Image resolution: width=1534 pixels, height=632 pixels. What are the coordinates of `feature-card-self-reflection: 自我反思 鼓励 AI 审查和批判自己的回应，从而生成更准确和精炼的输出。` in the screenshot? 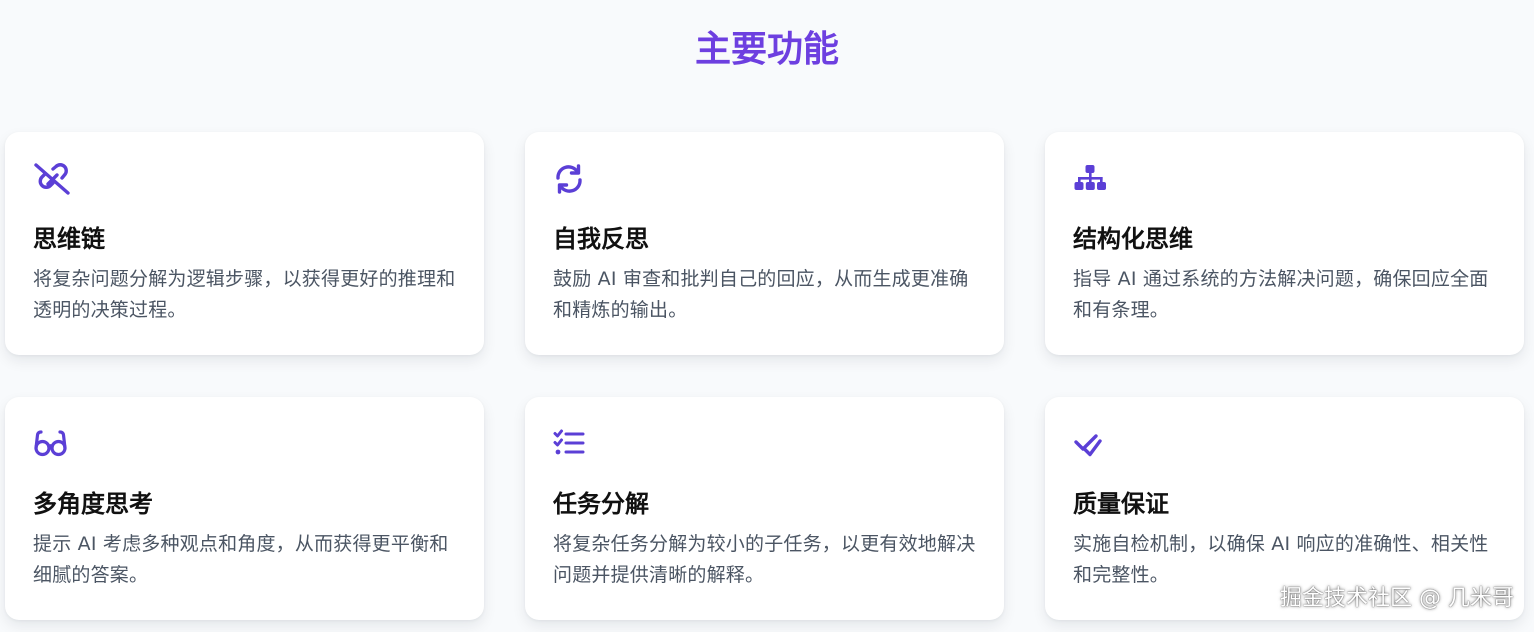 It's located at (764, 243).